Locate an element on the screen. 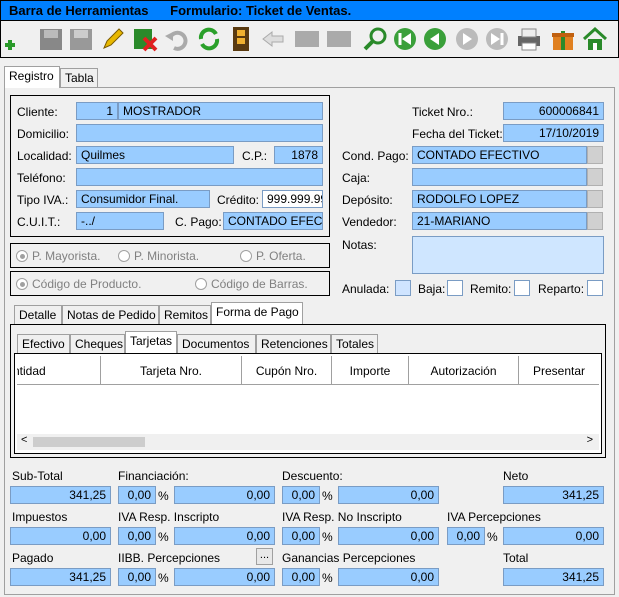  caja-dropdown is located at coordinates (595, 177).